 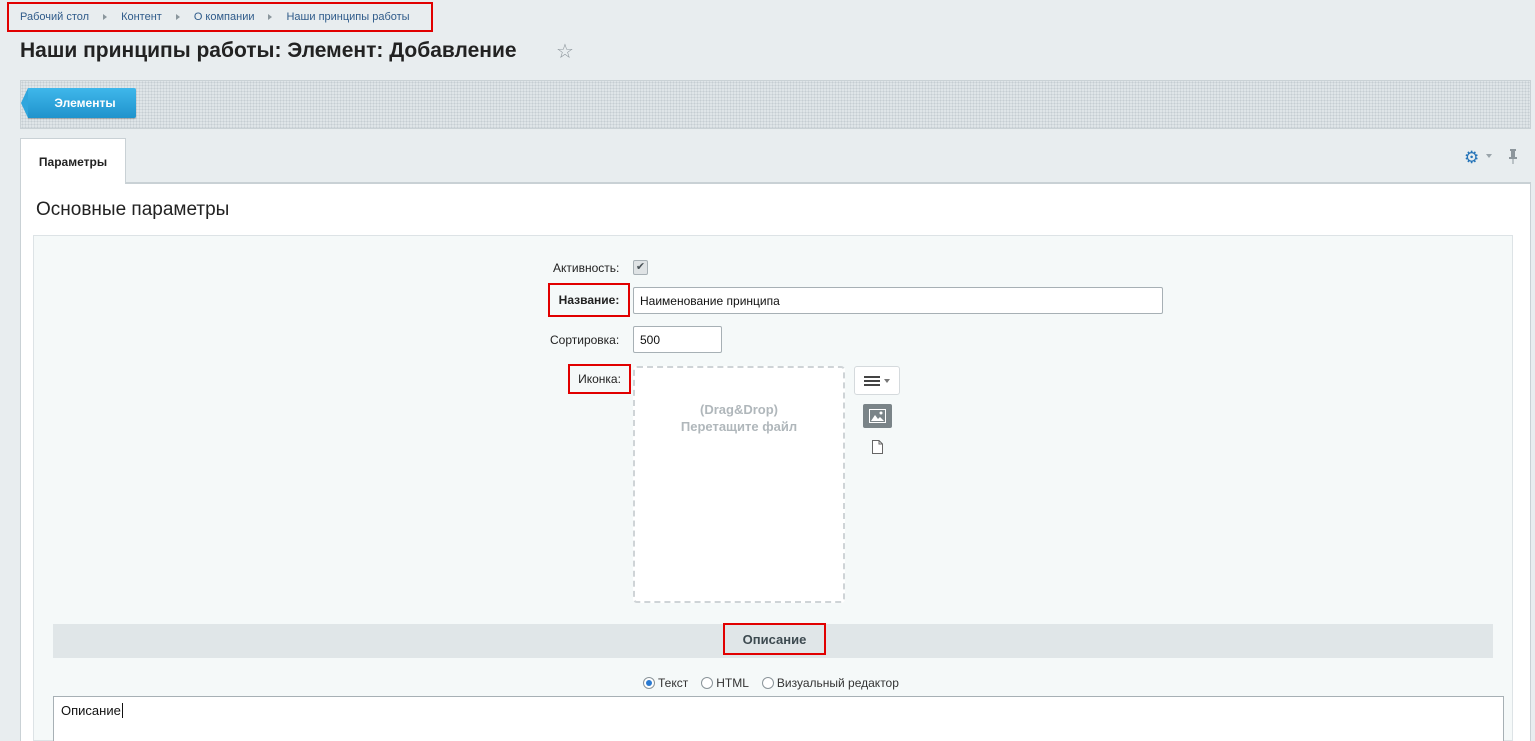 I want to click on file-dropzone: (Drag&Drop) Перетащите файл, so click(x=739, y=484).